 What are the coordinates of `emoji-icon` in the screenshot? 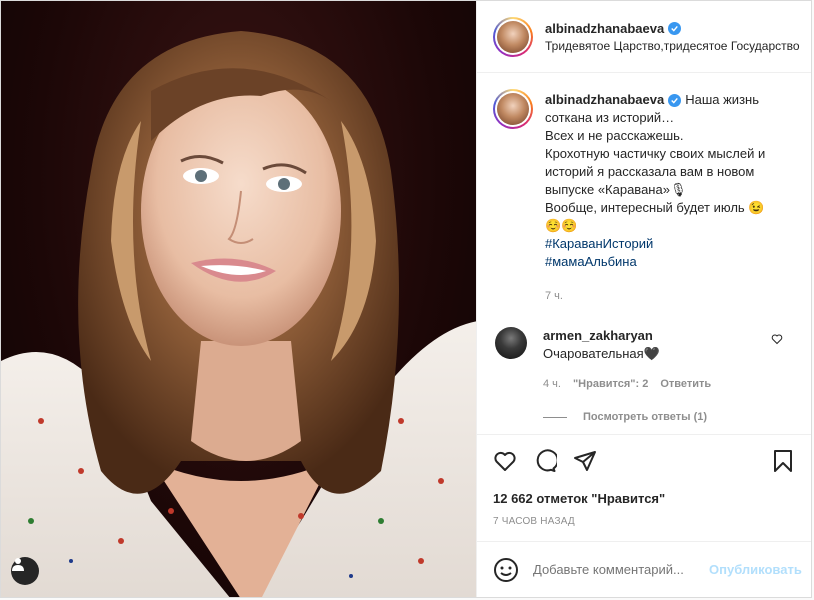 It's located at (506, 570).